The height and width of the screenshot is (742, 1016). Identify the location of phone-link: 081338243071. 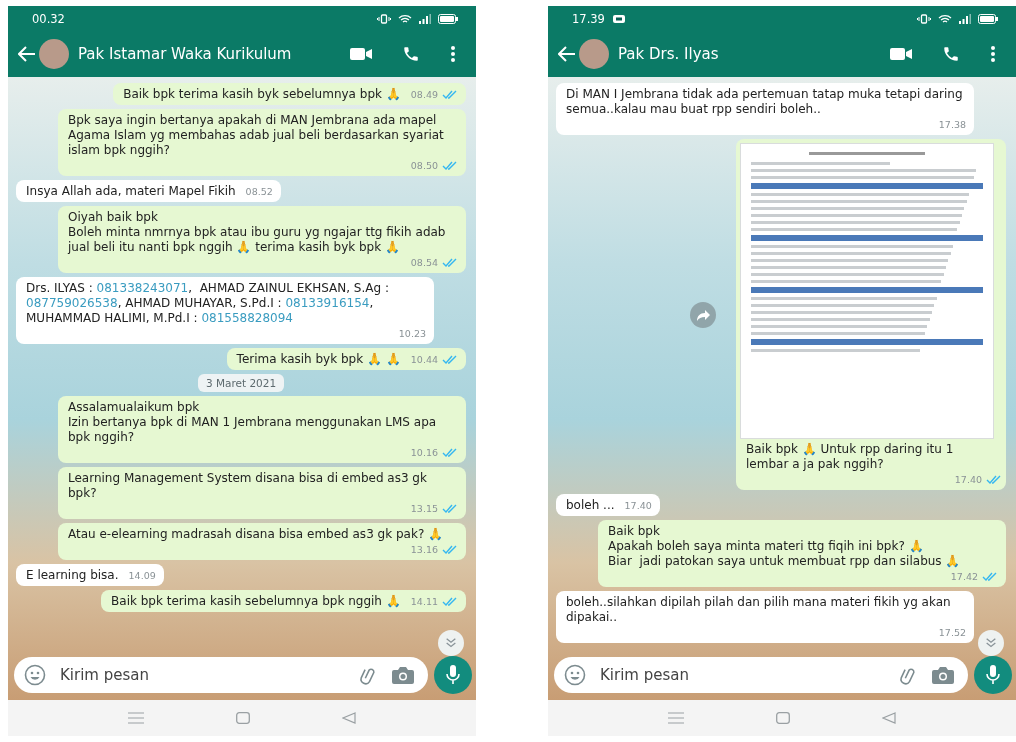
(142, 288).